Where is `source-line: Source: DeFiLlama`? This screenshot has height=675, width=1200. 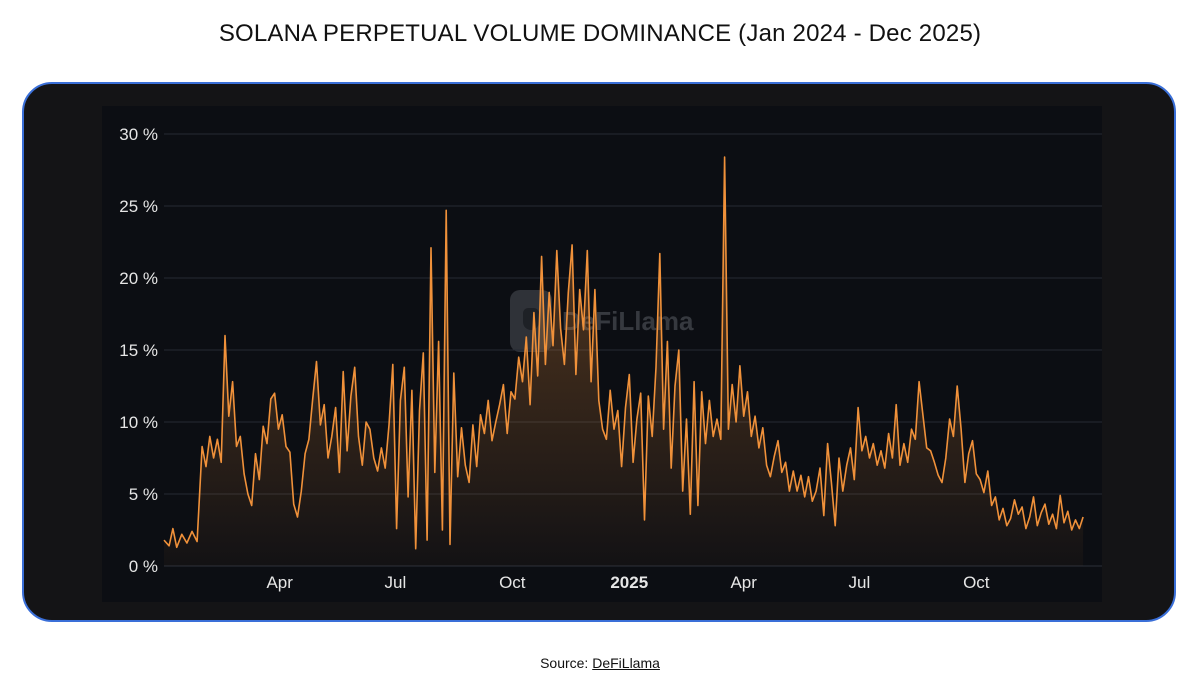 source-line: Source: DeFiLlama is located at coordinates (600, 663).